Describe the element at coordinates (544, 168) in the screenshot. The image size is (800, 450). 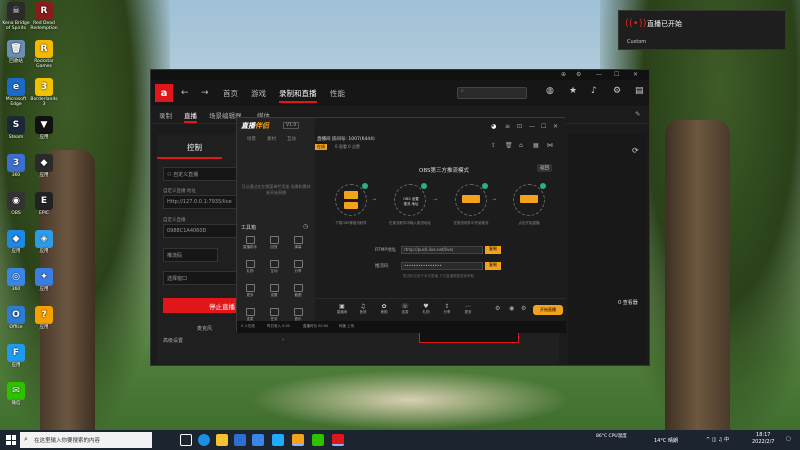
I see `back-button: 返回` at that location.